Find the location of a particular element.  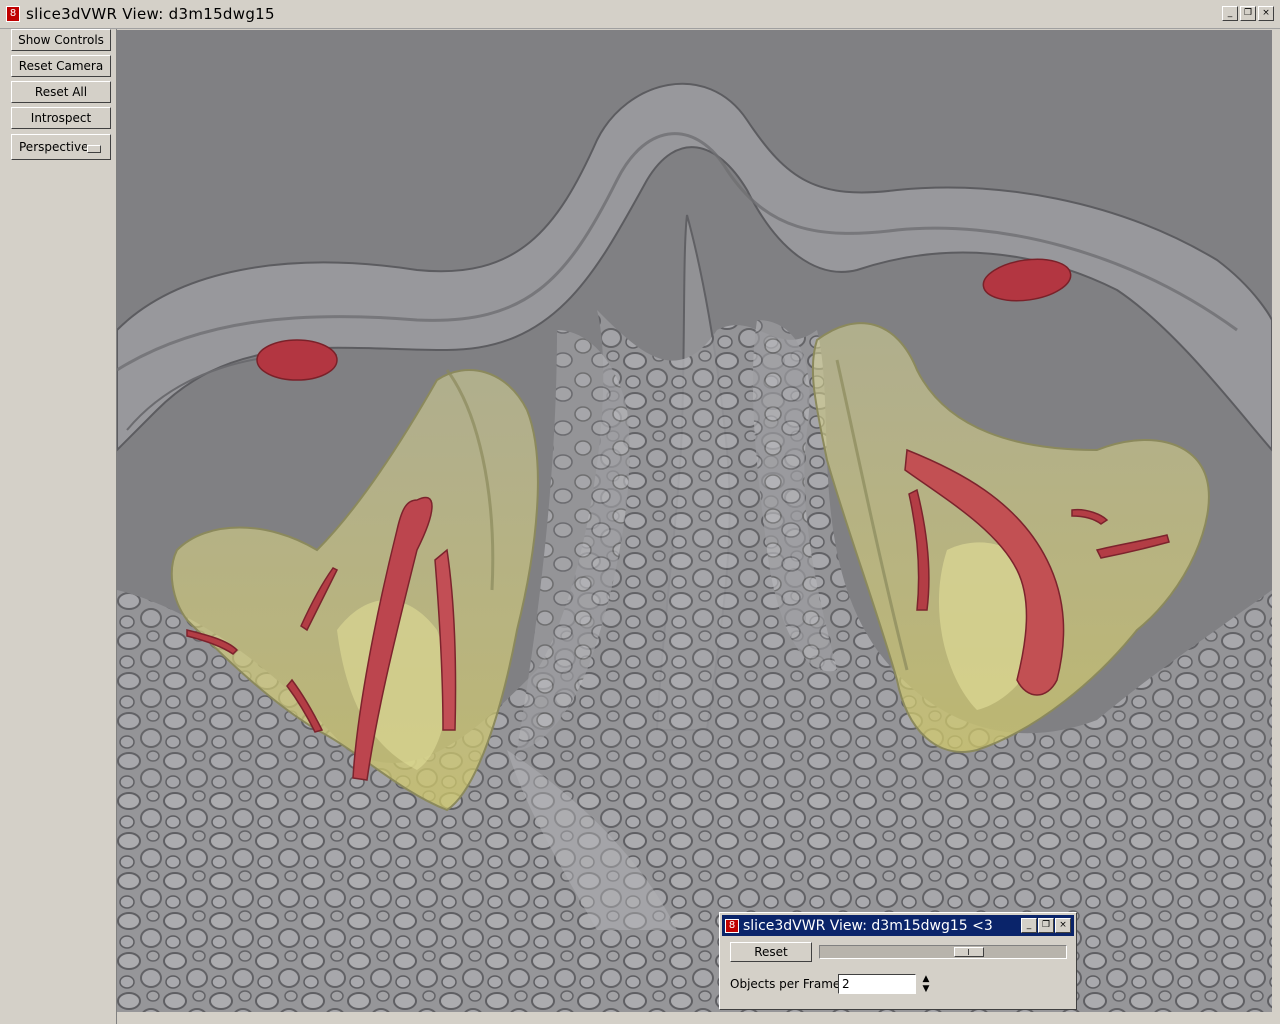

sub-window-titlebar: 8 slice3dVWR View: d3m15dwg15 <3 _ ❐ × is located at coordinates (898, 925).